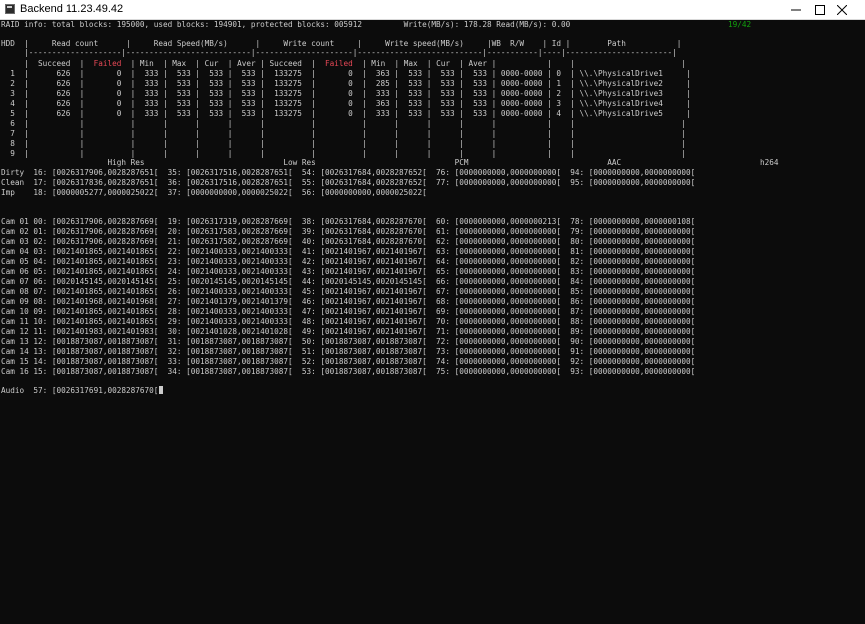 The image size is (865, 624). I want to click on text-cursor, so click(161, 390).